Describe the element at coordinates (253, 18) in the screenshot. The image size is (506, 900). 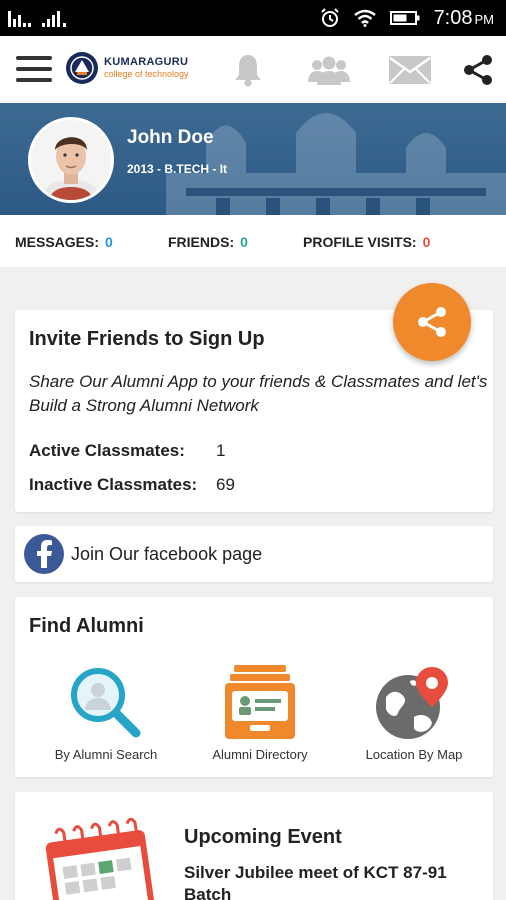
I see `status-bar: 7:08 PM` at that location.